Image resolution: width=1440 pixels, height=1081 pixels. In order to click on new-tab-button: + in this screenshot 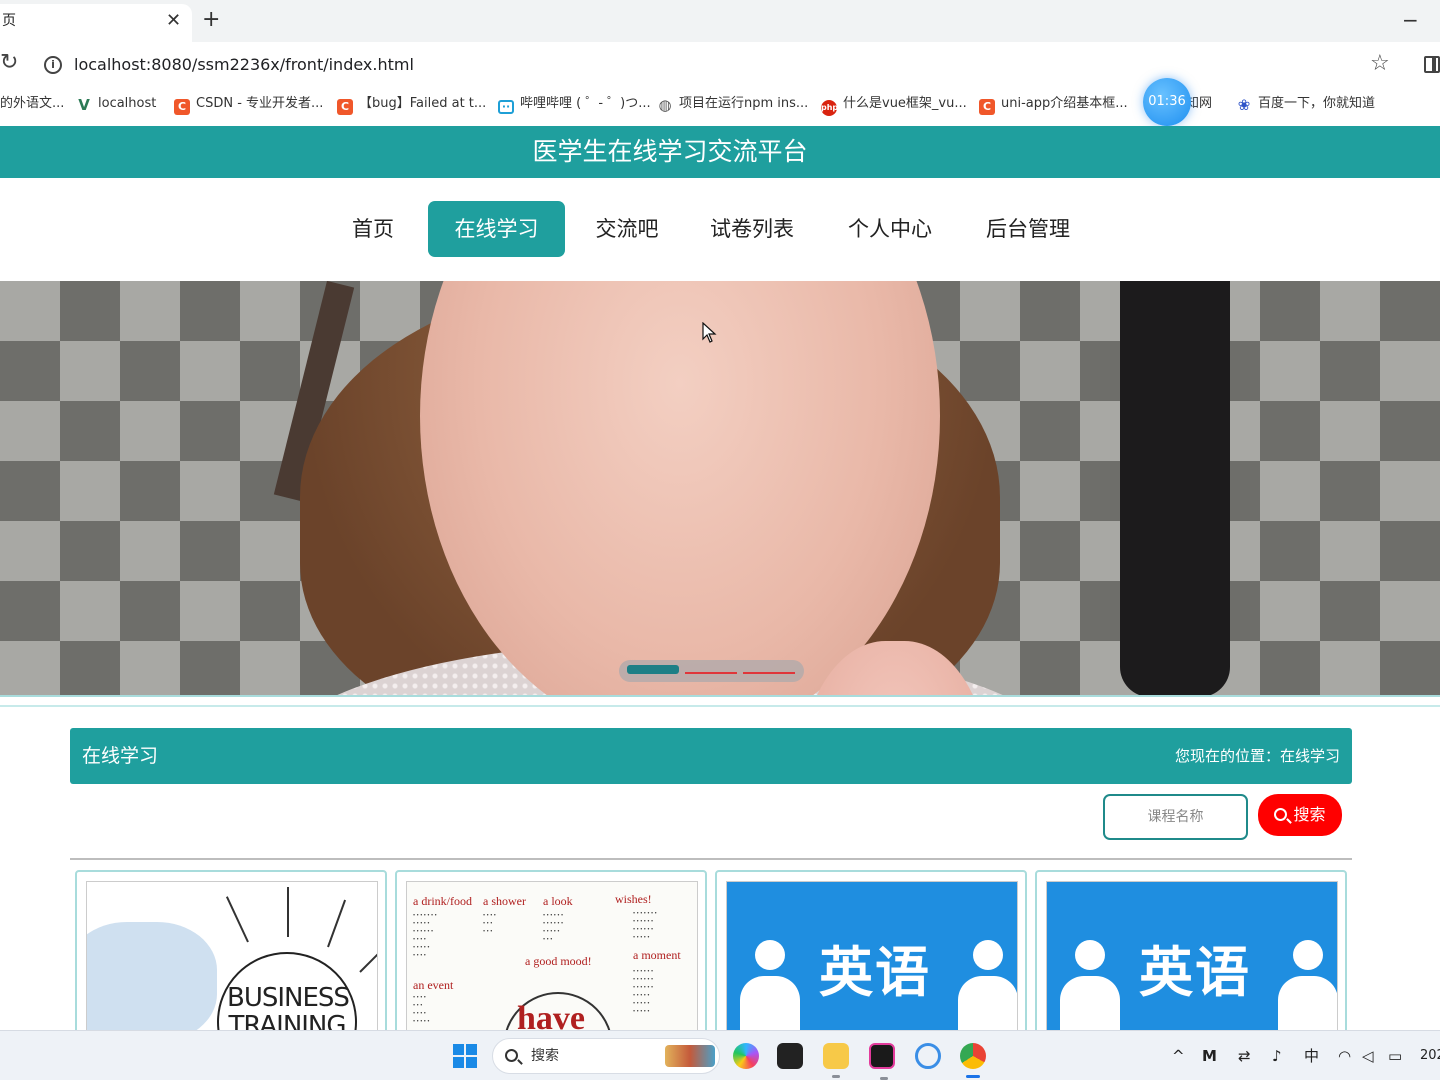, I will do `click(211, 20)`.